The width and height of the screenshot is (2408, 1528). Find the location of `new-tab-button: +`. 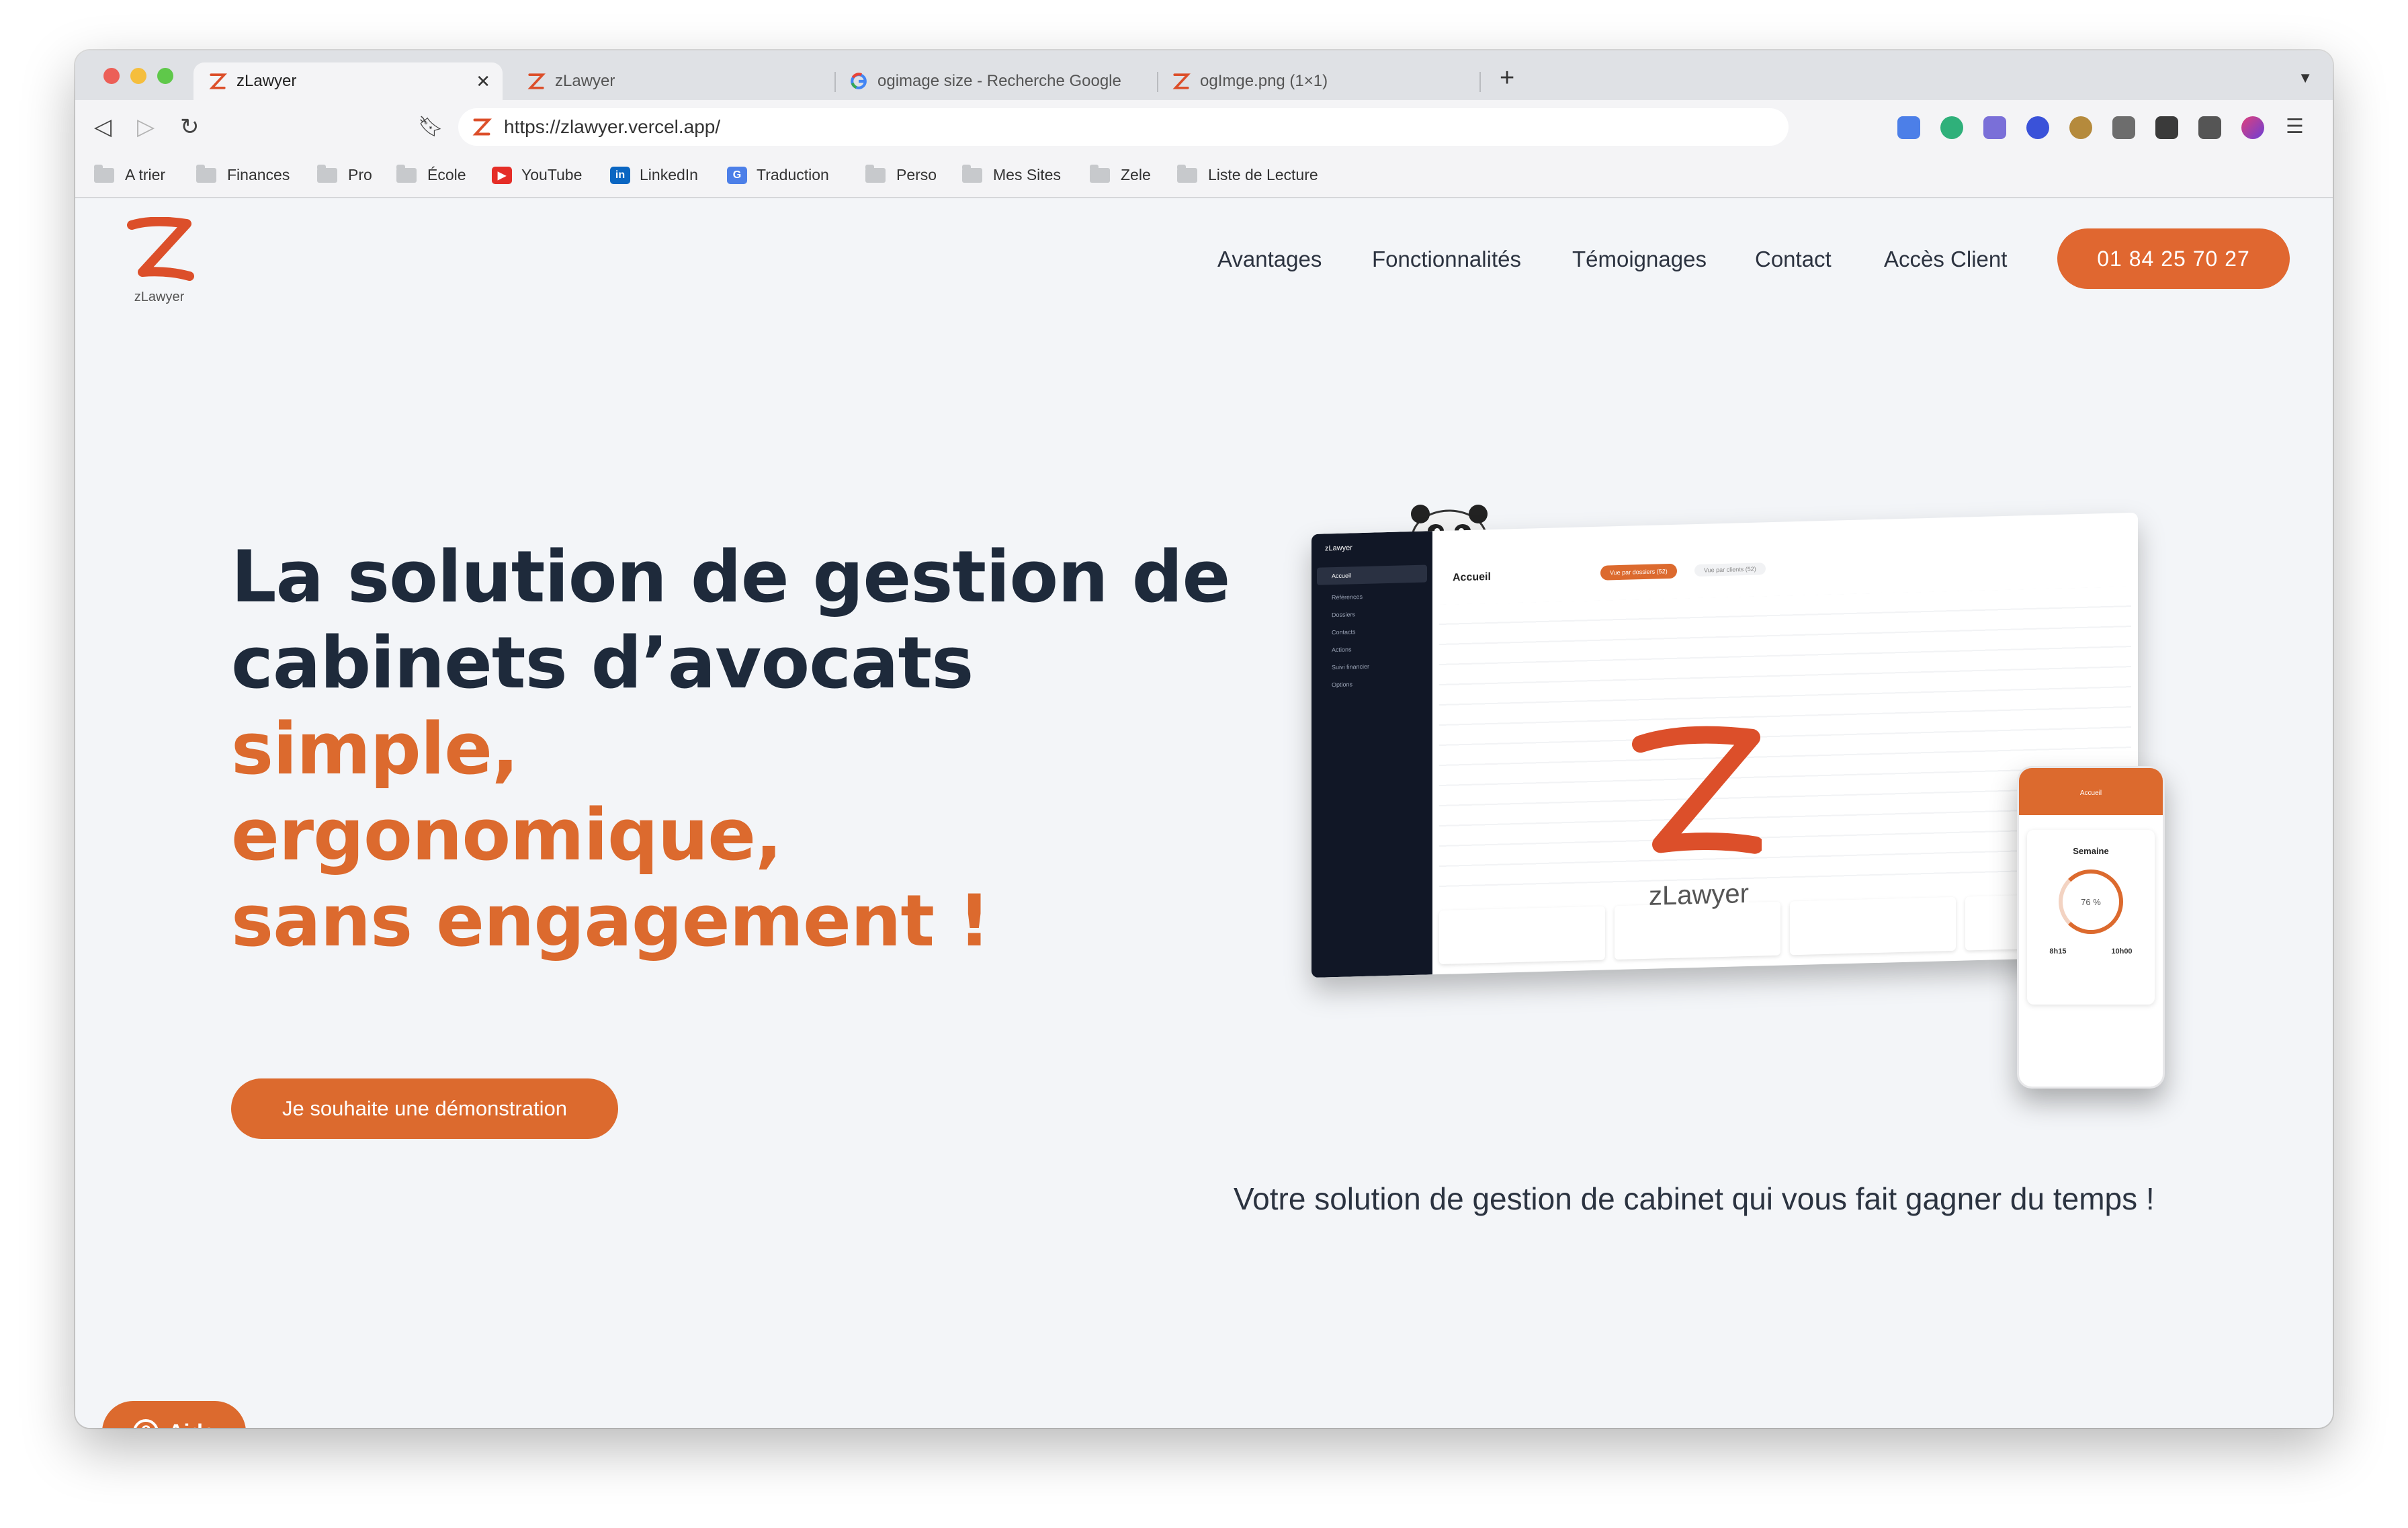

new-tab-button: + is located at coordinates (1507, 78).